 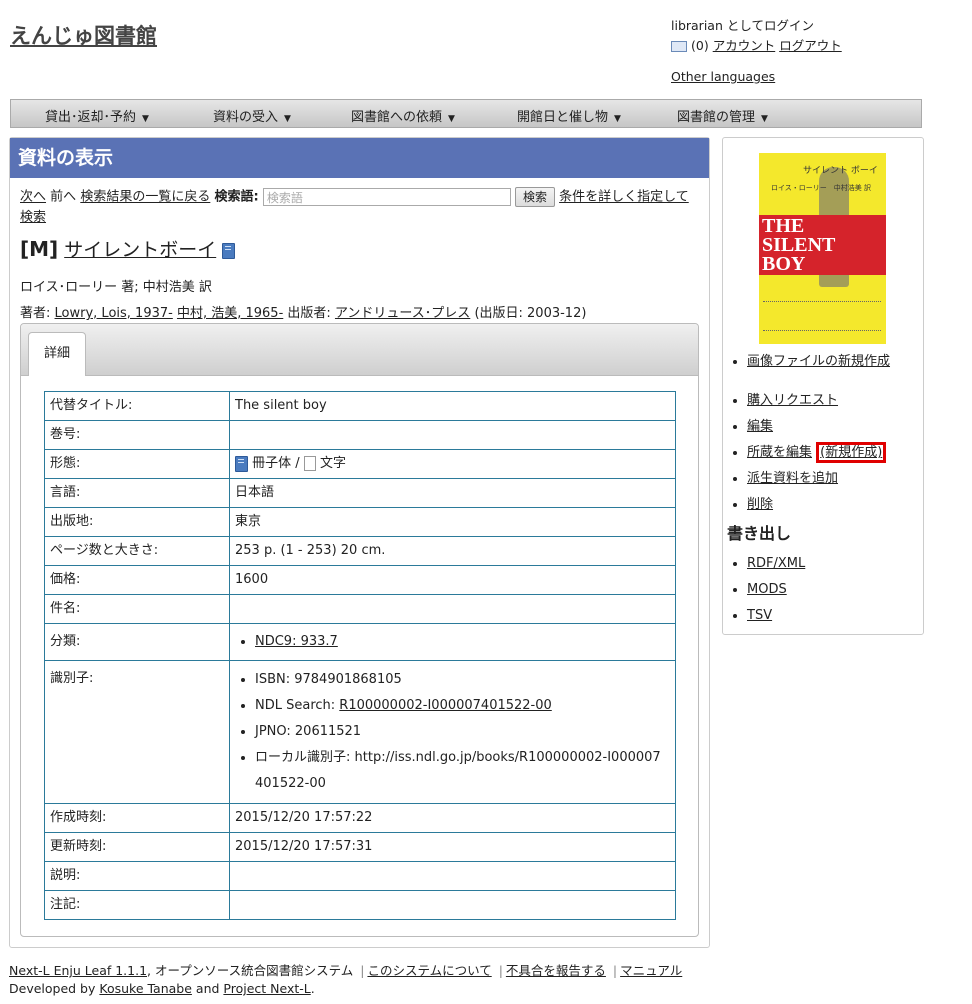 I want to click on row-value: 日本語, so click(x=452, y=493).